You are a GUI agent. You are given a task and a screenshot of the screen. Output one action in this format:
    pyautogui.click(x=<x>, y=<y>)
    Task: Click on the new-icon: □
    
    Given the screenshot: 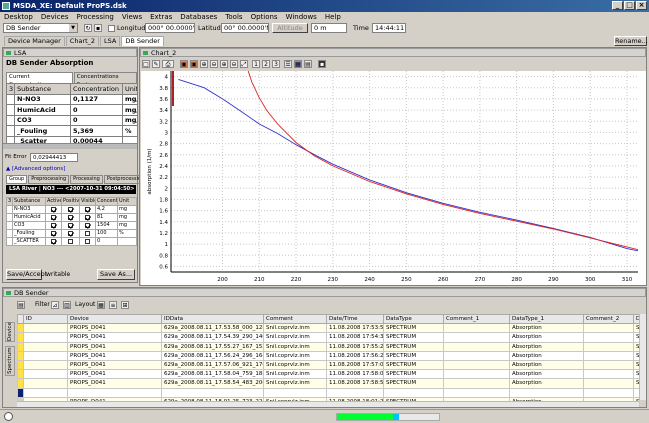 What is the action you would take?
    pyautogui.click(x=146, y=64)
    